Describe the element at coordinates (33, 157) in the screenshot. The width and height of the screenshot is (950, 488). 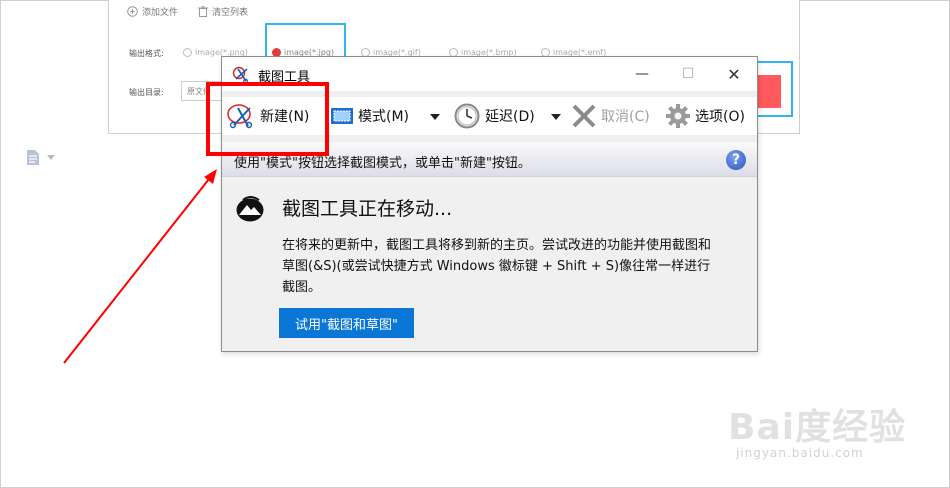
I see `document-icon` at that location.